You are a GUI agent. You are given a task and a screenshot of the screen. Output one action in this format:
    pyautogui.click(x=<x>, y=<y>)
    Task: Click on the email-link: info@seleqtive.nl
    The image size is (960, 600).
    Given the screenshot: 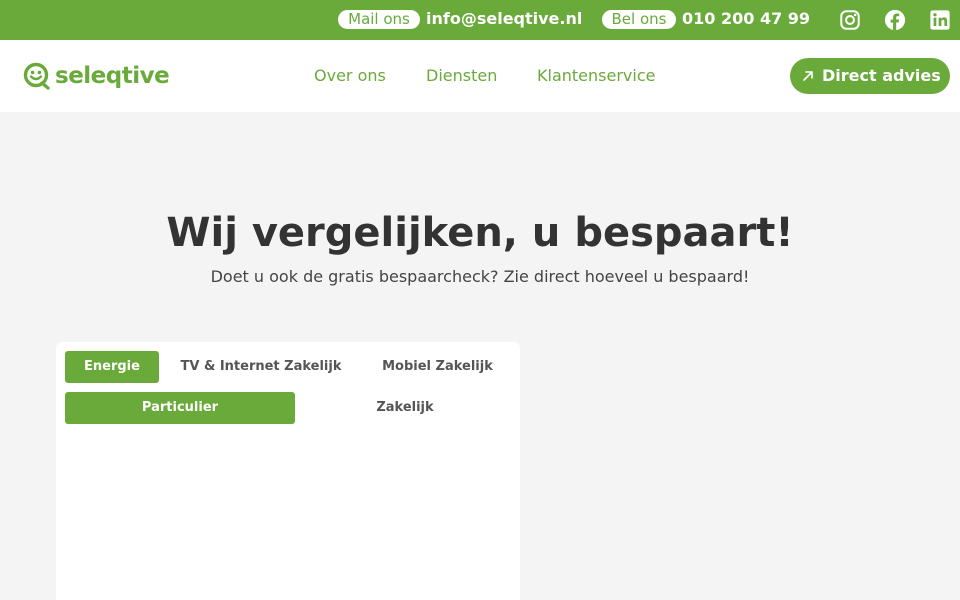 What is the action you would take?
    pyautogui.click(x=504, y=19)
    